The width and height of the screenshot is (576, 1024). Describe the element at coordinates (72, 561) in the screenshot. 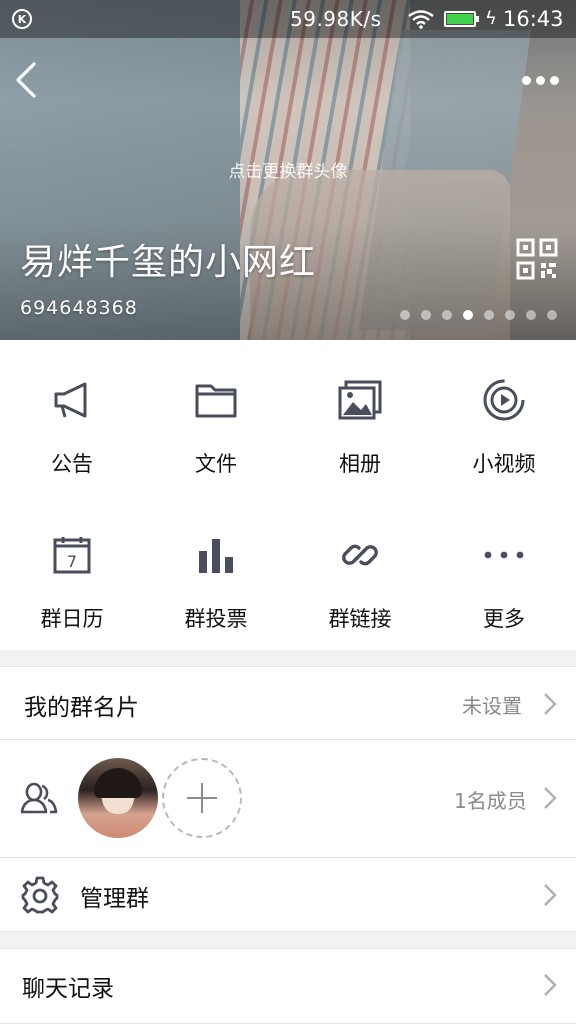

I see `calendar-day: 7` at that location.